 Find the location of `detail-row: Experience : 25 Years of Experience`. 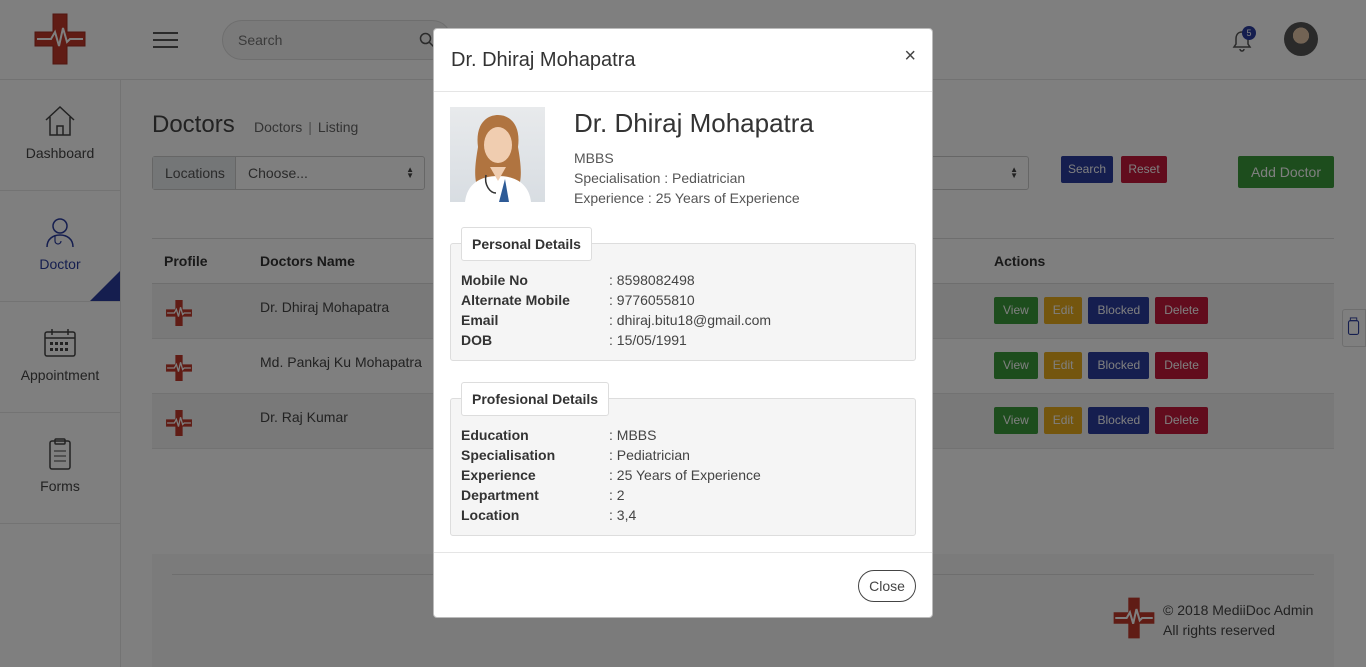

detail-row: Experience : 25 Years of Experience is located at coordinates (611, 475).